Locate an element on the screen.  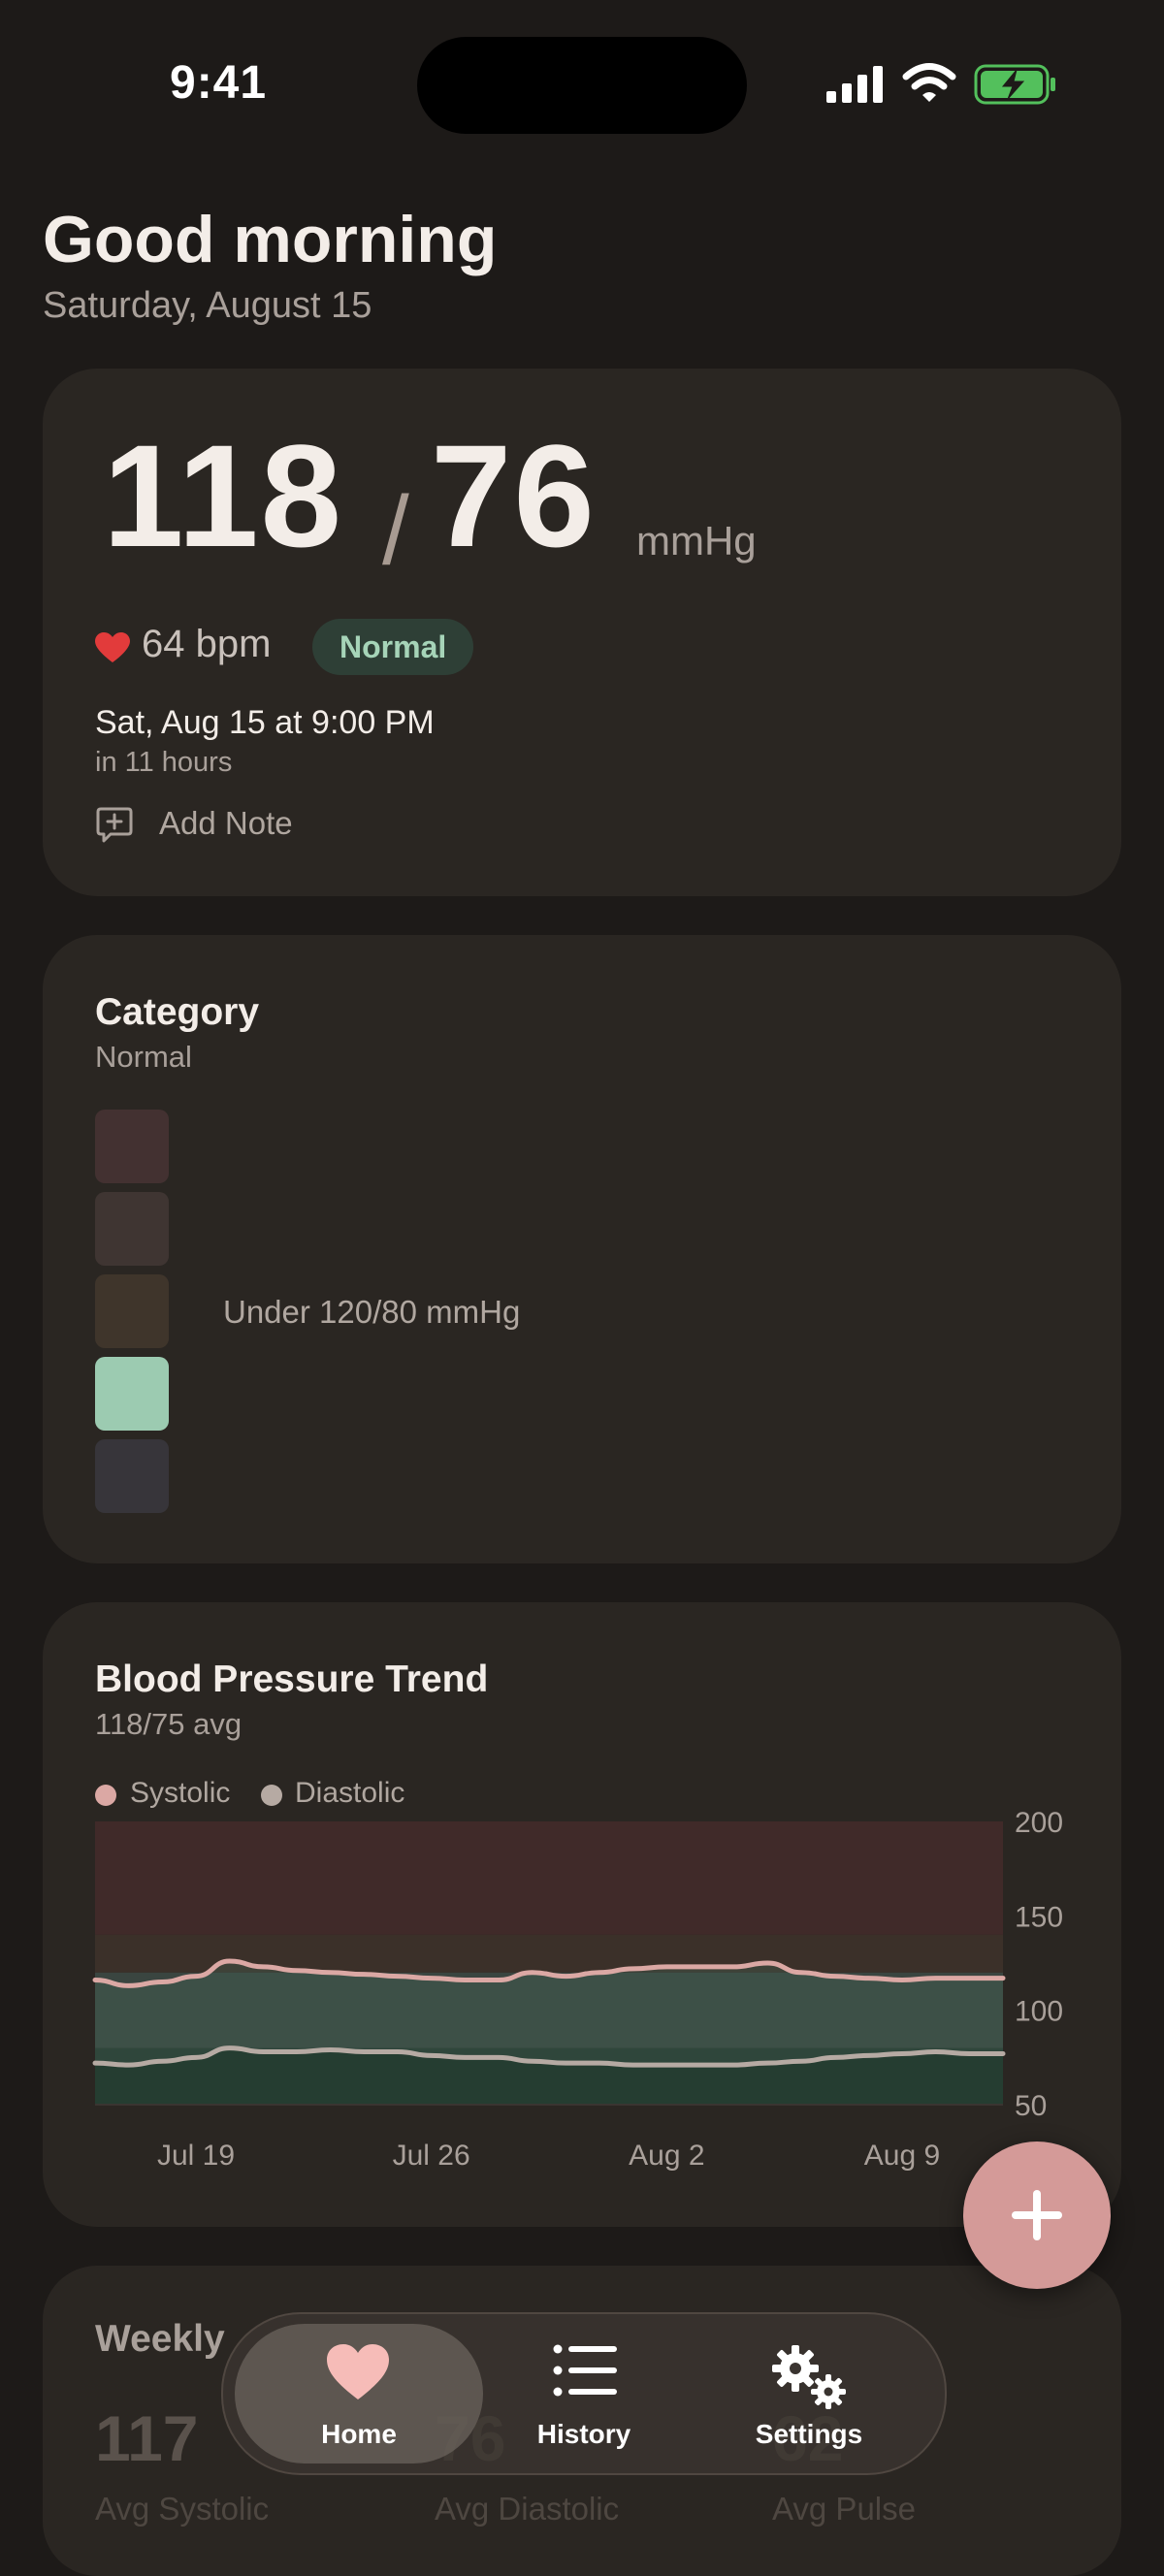
y-tick-label: 50 is located at coordinates (1031, 2106).